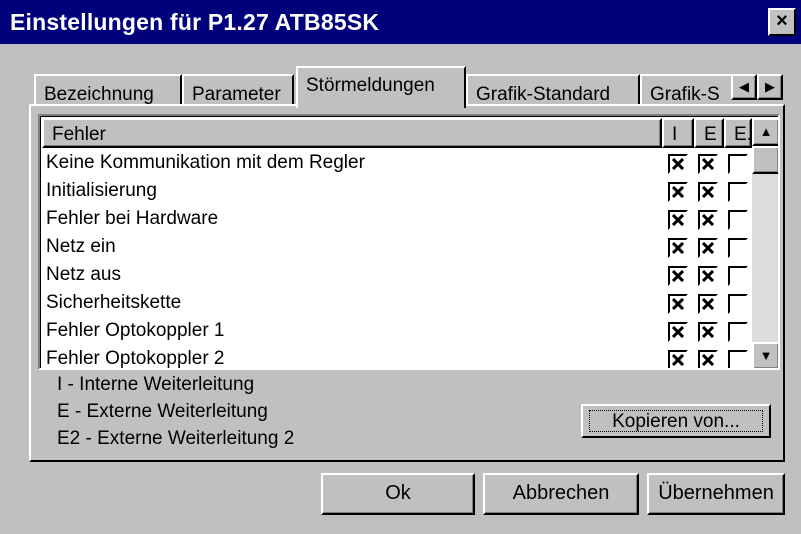 Image resolution: width=801 pixels, height=534 pixels. I want to click on title-bar: Einstellungen für P1.27 ATB85SK ×, so click(400, 22).